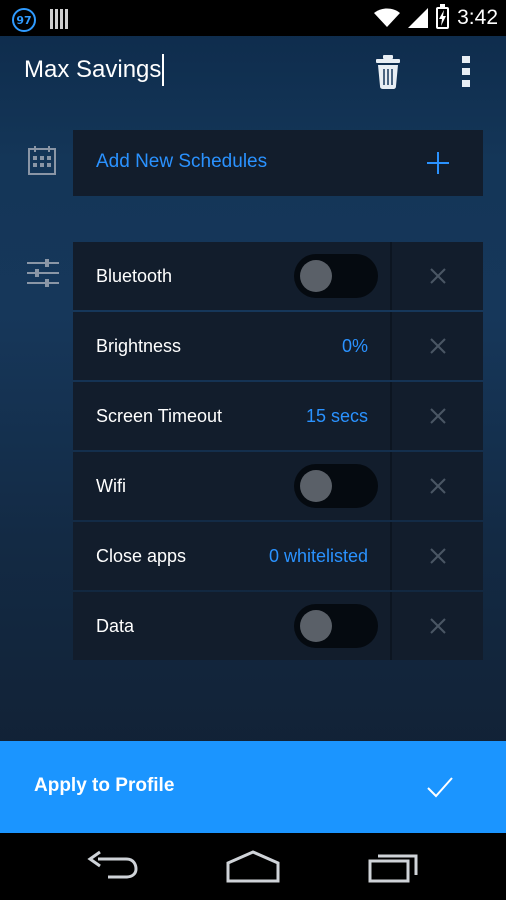  I want to click on setting-label: Wifi, so click(111, 486).